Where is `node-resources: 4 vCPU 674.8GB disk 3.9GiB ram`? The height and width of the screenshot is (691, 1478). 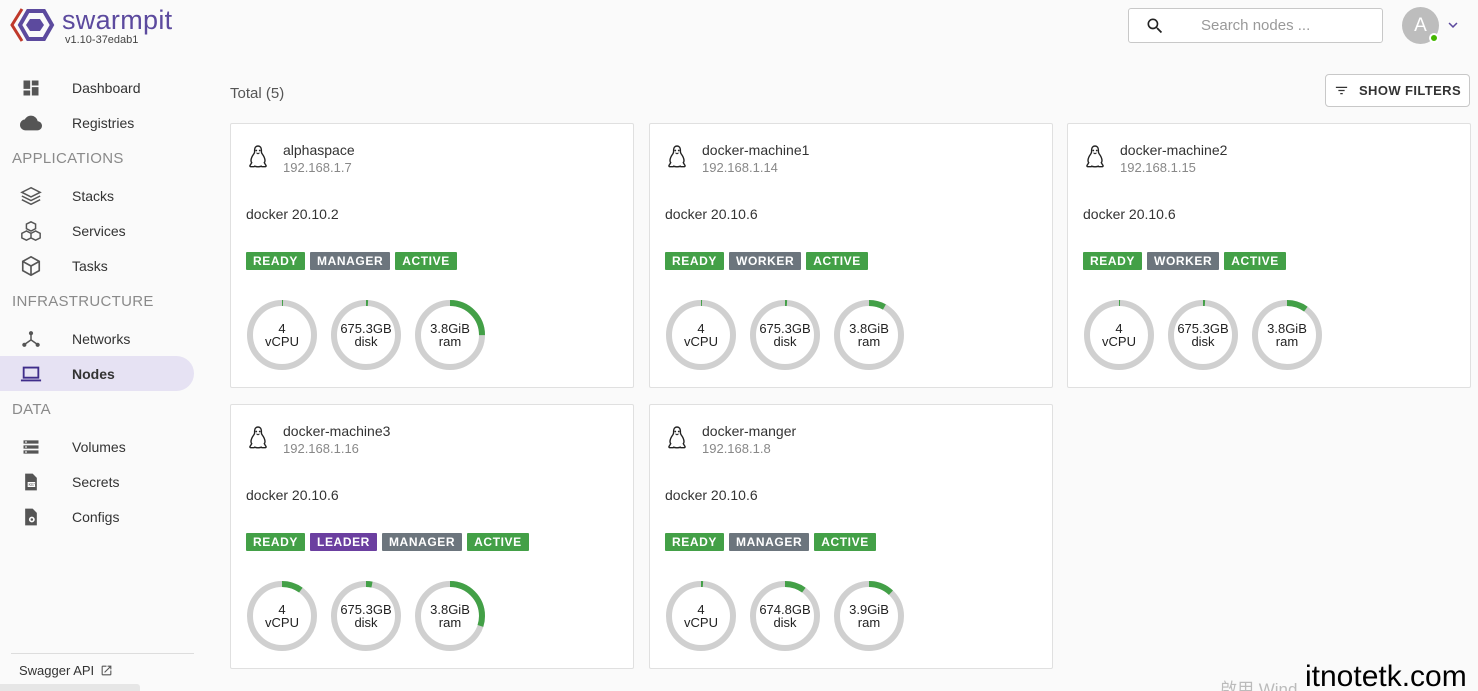 node-resources: 4 vCPU 674.8GB disk 3.9GiB ram is located at coordinates (785, 616).